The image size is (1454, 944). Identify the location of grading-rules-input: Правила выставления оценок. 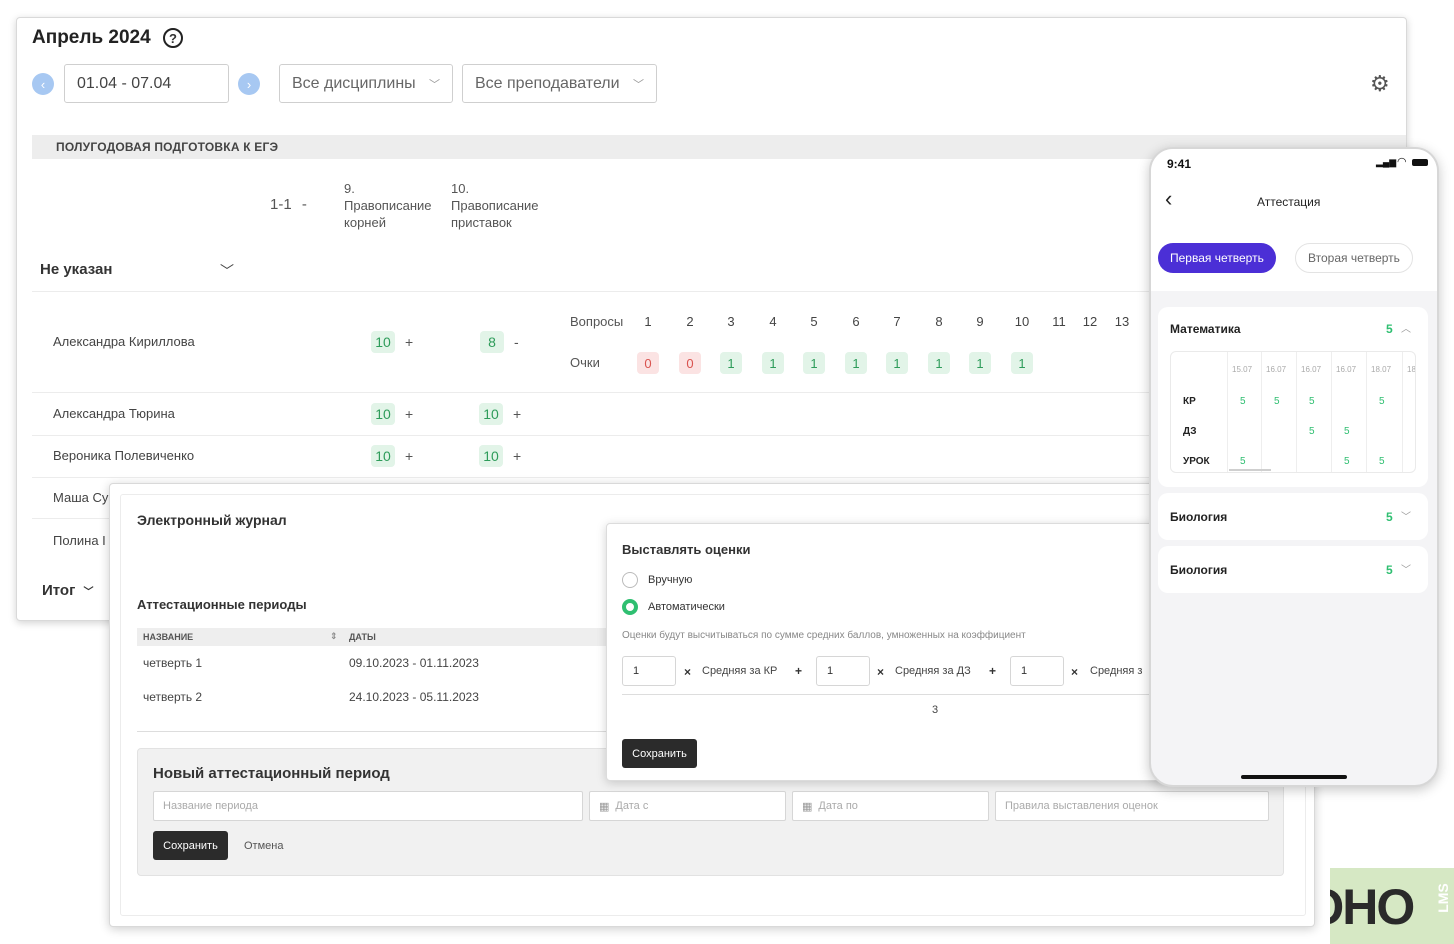
(1132, 806).